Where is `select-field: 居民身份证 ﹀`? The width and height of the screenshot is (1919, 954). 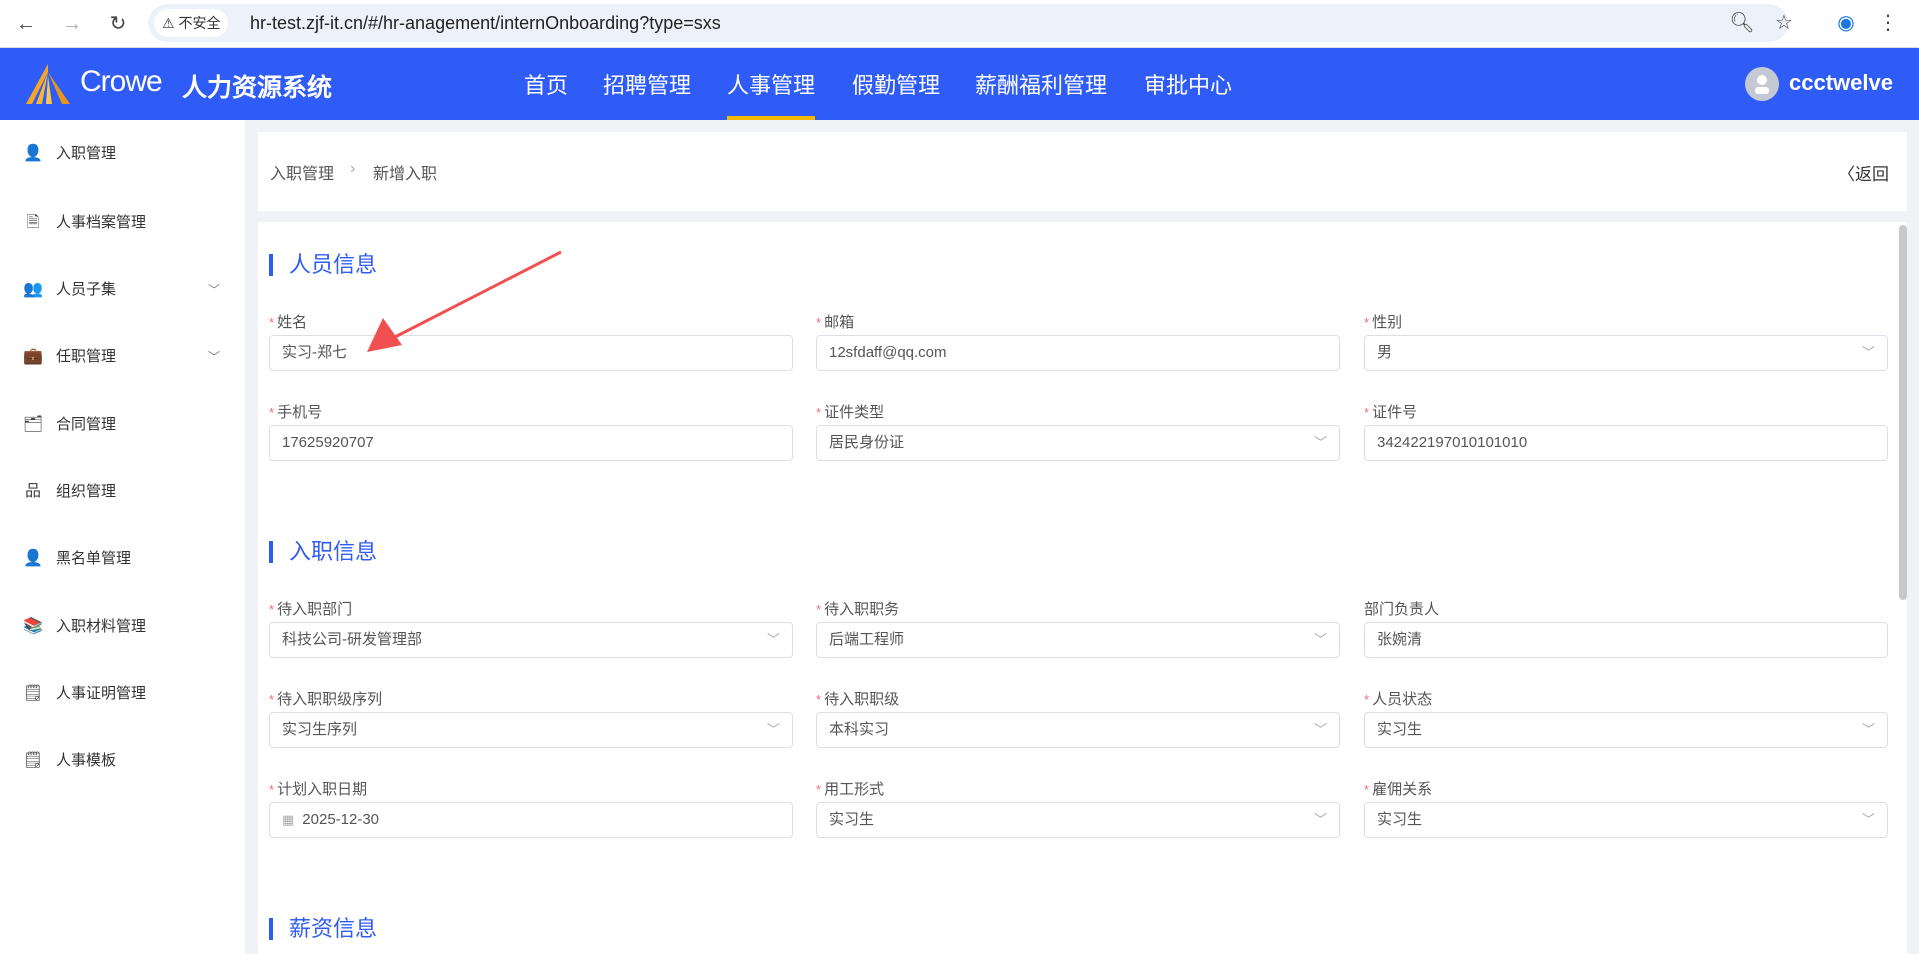 select-field: 居民身份证 ﹀ is located at coordinates (1078, 443).